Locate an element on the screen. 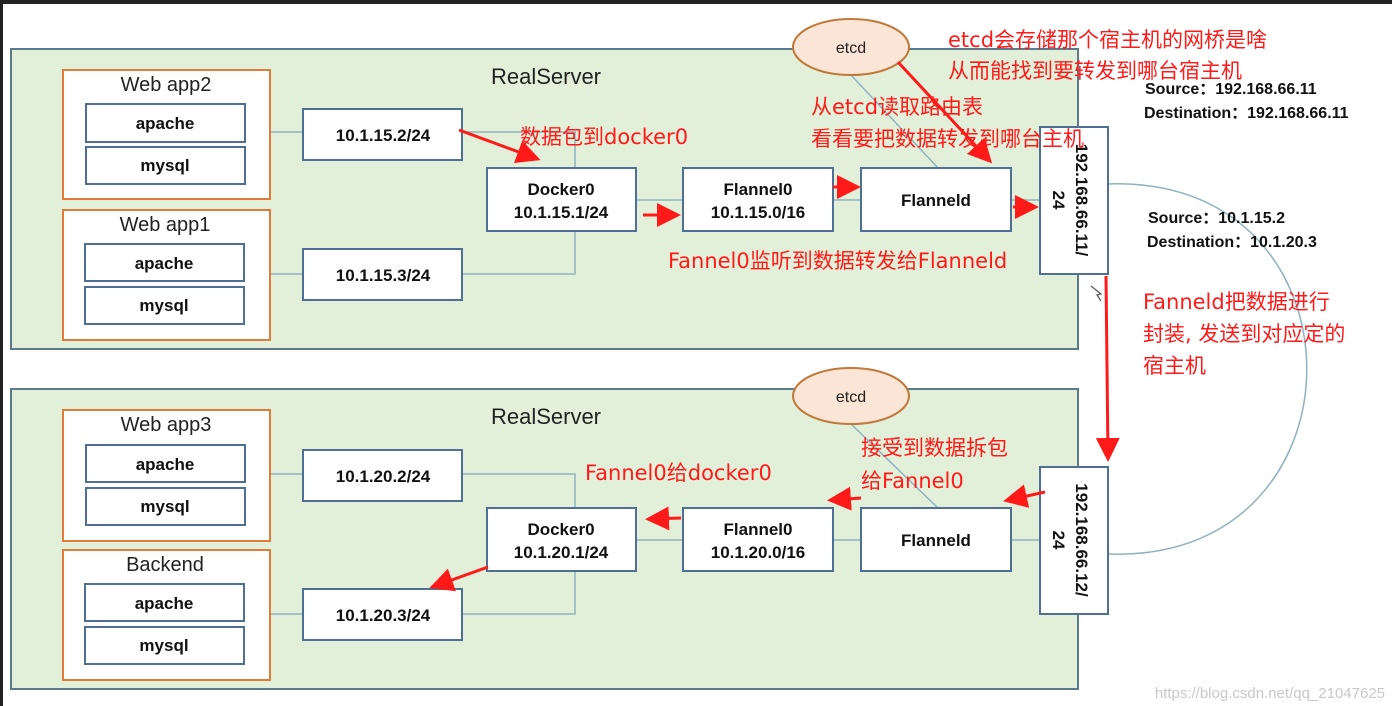  mouse-cursor-icon is located at coordinates (1096, 293).